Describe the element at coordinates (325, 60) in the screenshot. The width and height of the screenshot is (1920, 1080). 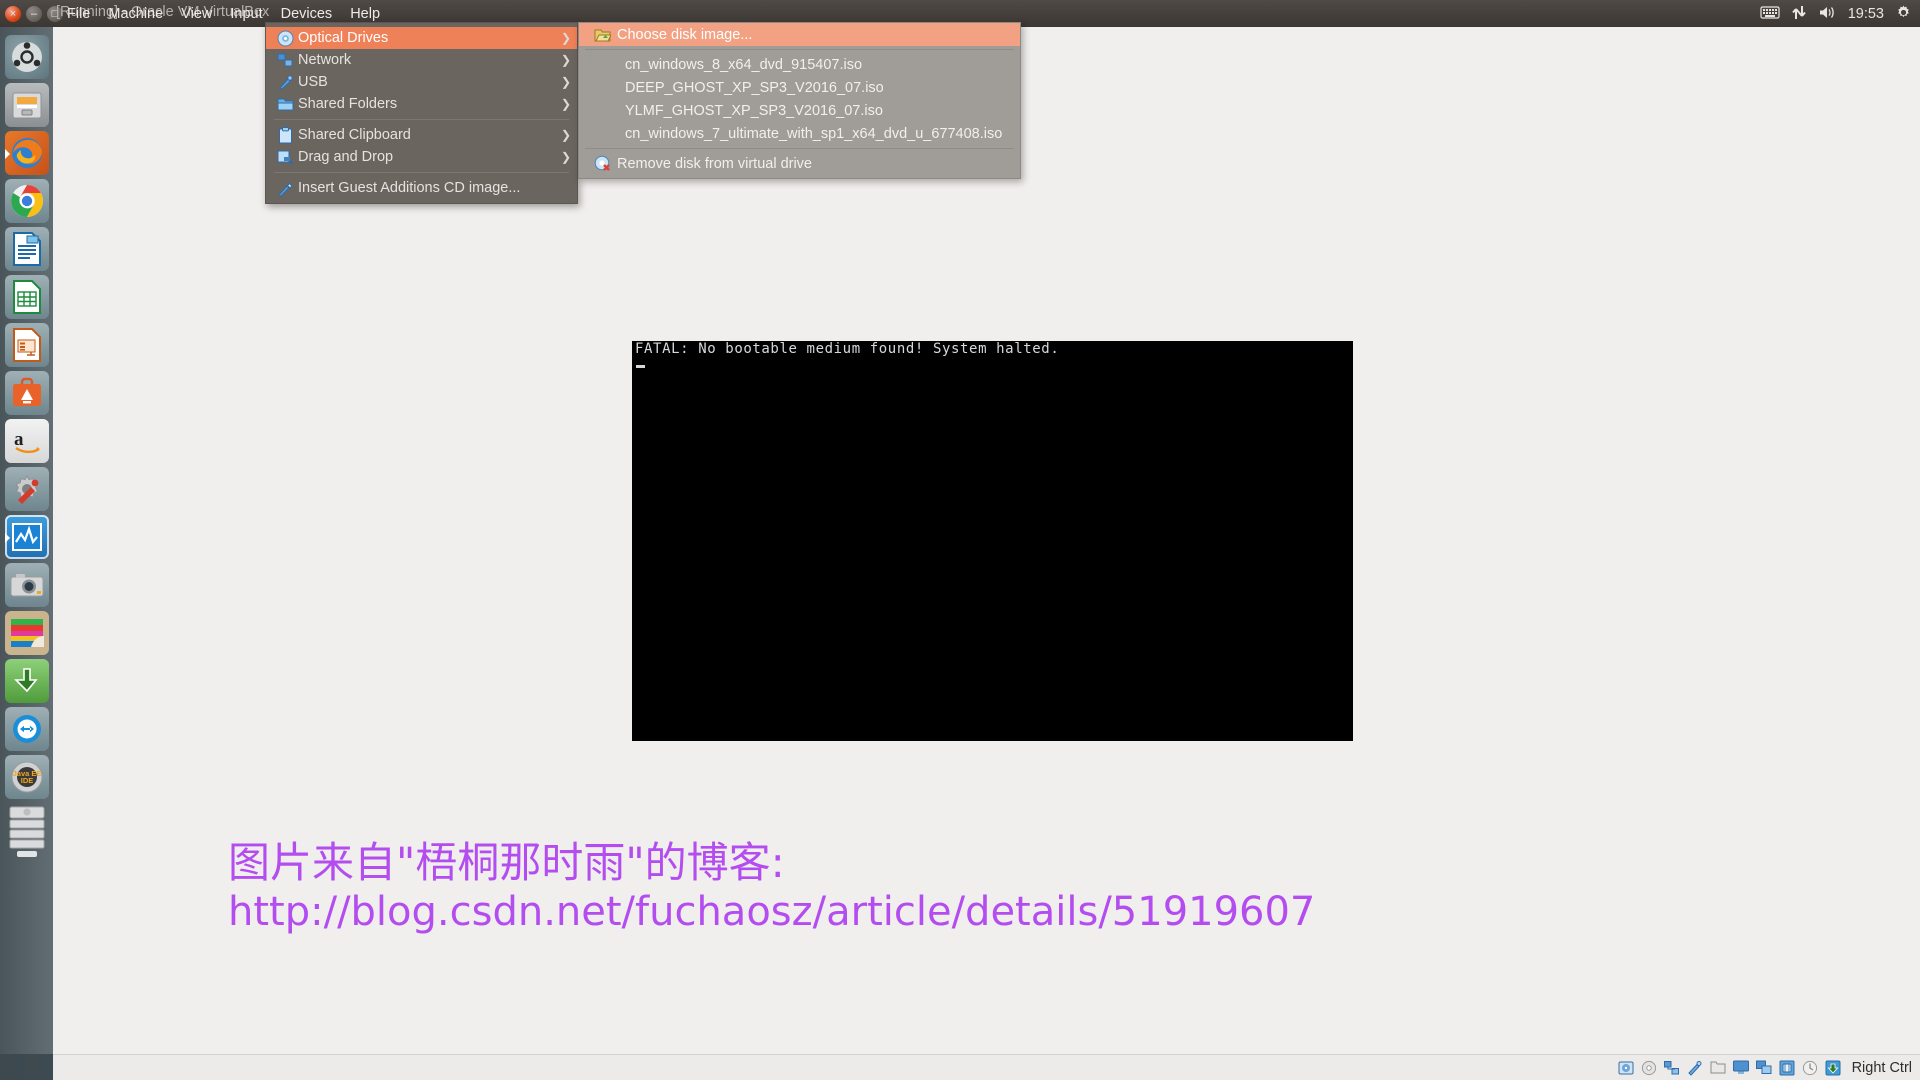
I see `menu-item-label: Network` at that location.